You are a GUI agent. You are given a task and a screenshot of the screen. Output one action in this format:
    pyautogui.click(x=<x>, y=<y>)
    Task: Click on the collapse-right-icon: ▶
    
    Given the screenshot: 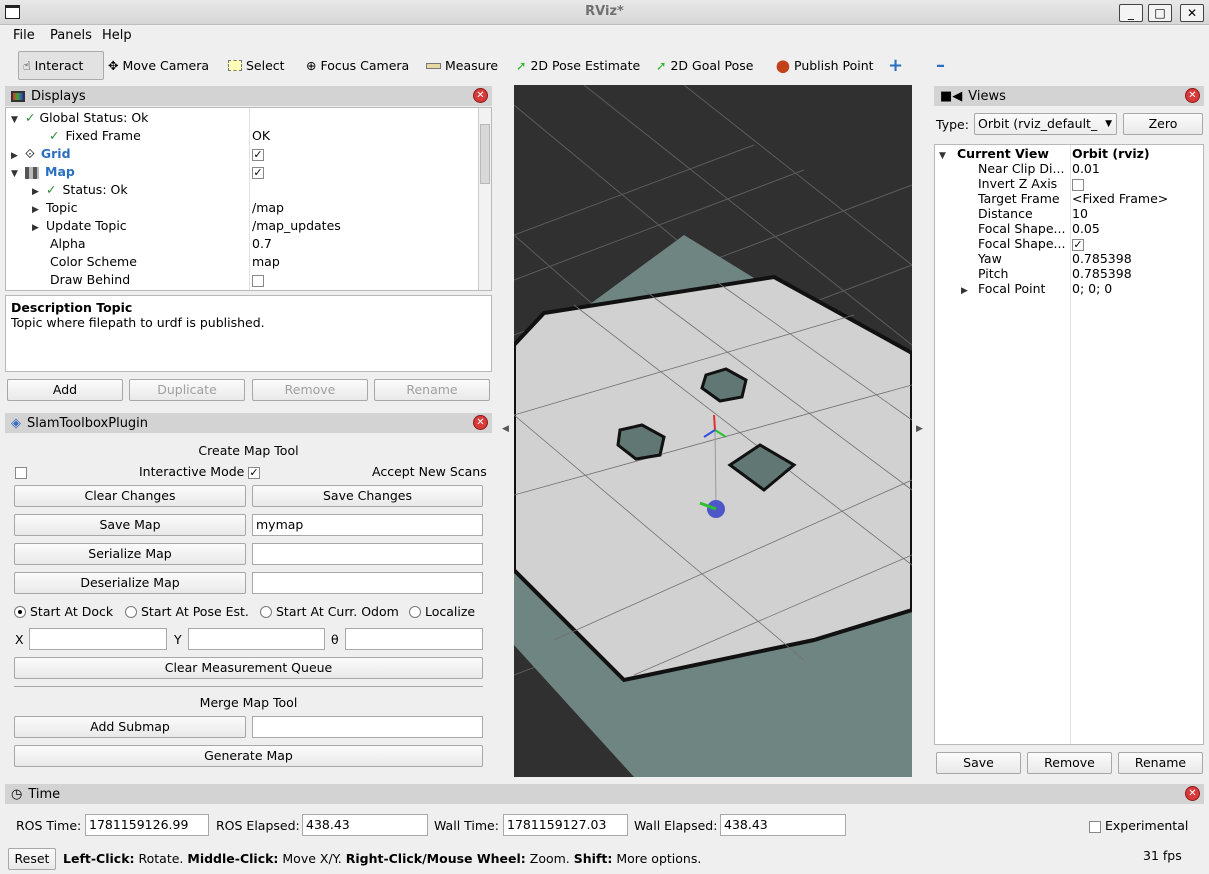 What is the action you would take?
    pyautogui.click(x=919, y=429)
    